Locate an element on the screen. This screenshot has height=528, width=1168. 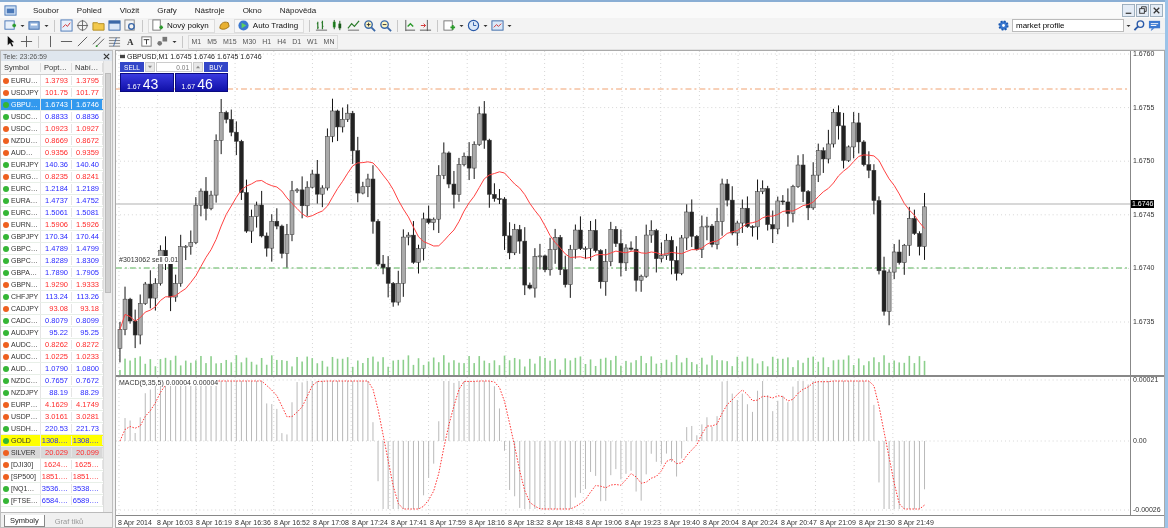
menu-item: Nápověda is located at coordinates (298, 10).